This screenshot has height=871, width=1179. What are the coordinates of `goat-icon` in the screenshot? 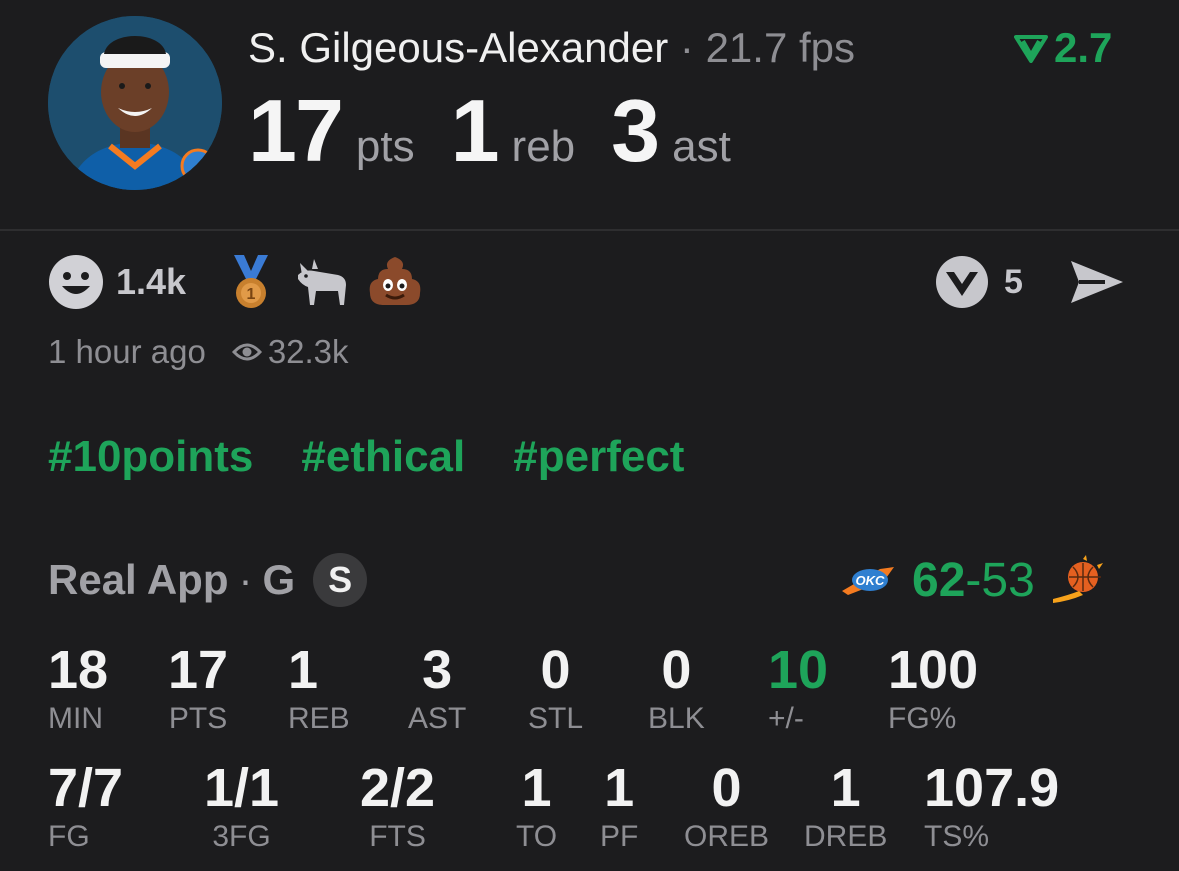 It's located at (323, 282).